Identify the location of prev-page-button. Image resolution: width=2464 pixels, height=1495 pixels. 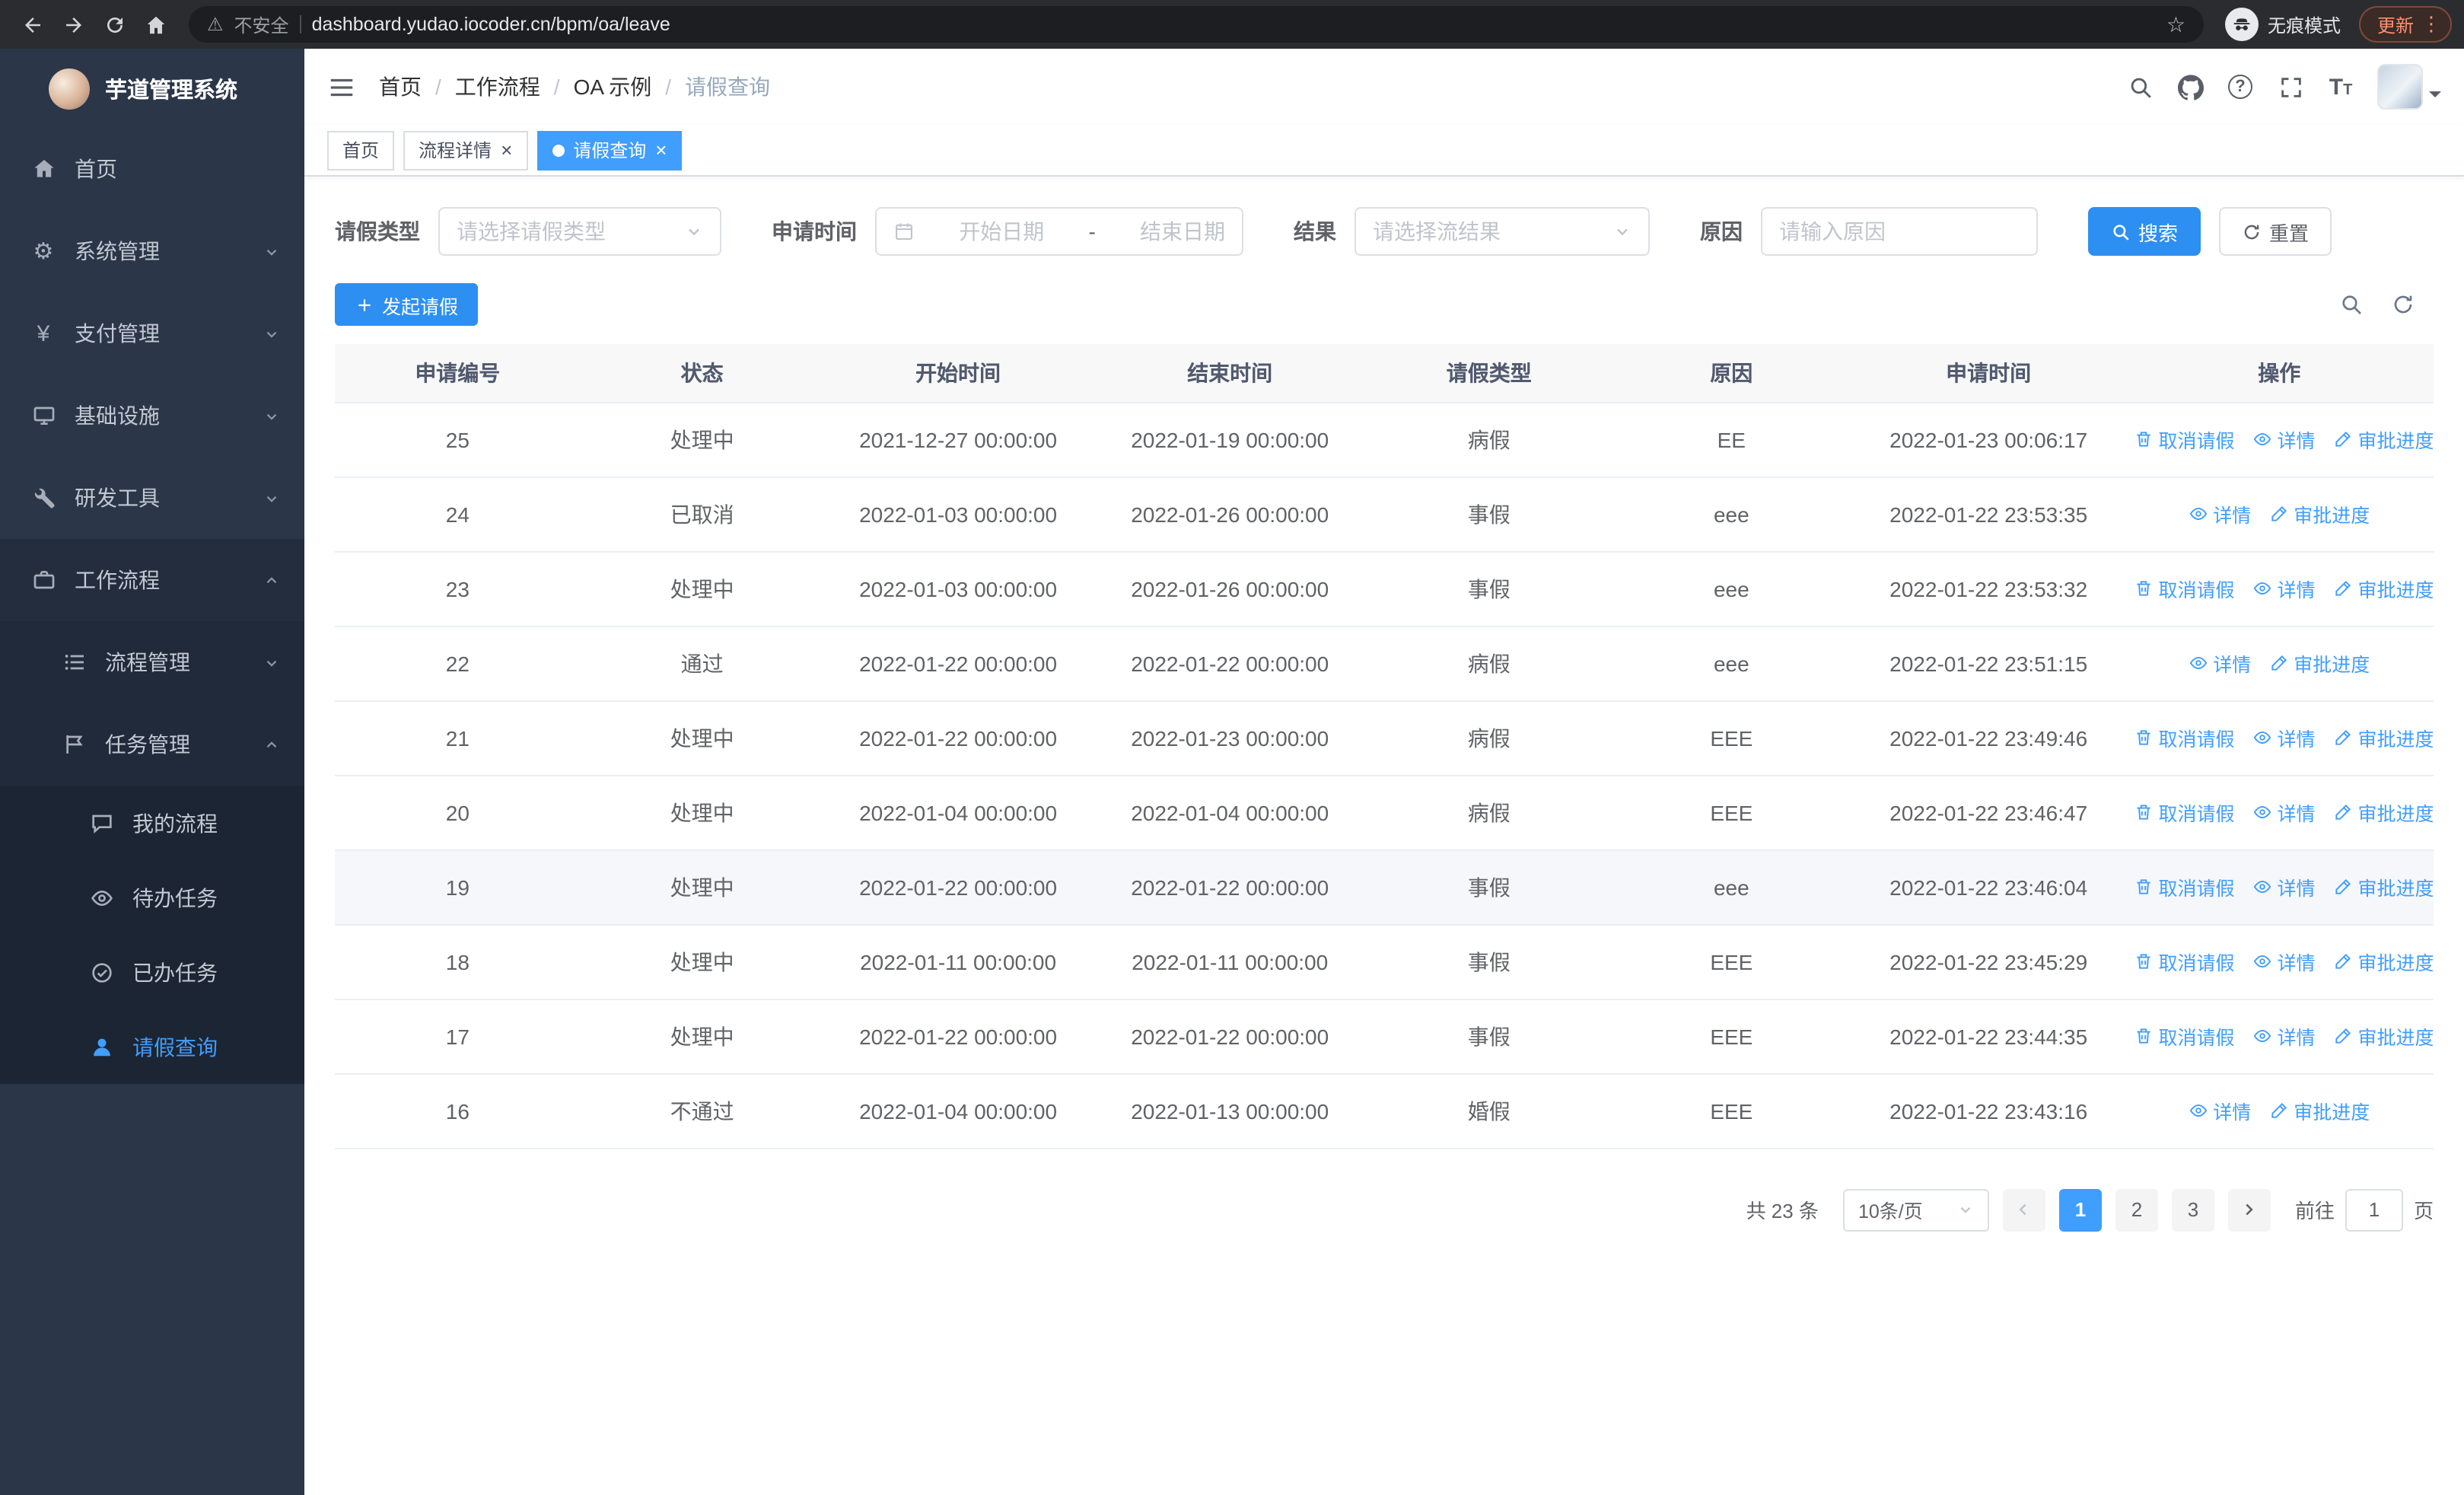
(2023, 1210).